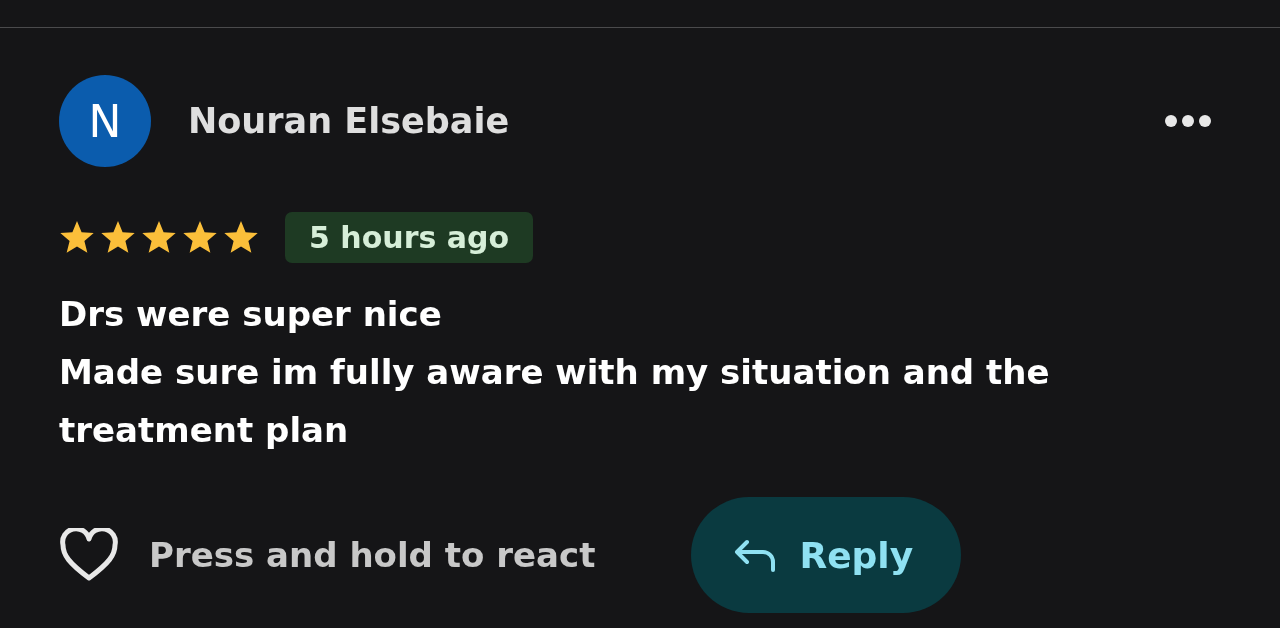 This screenshot has height=628, width=1280. I want to click on time-badge: 5 hours ago, so click(409, 237).